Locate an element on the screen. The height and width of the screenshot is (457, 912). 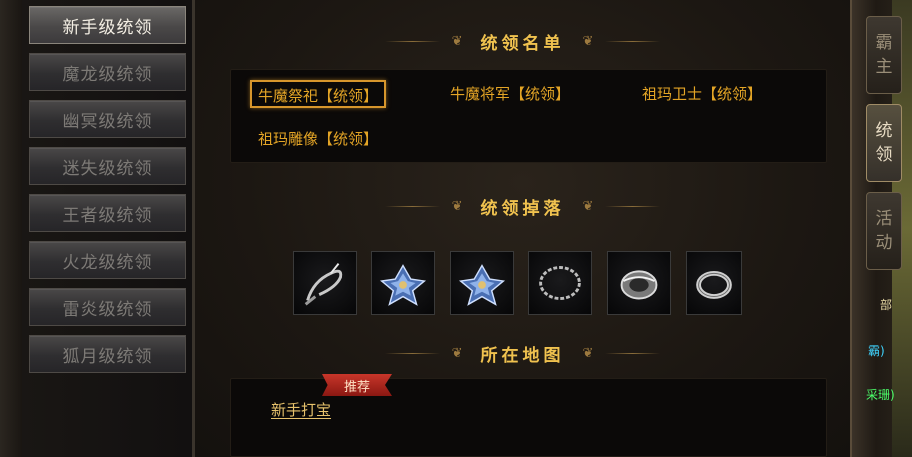
leader-item-niumo-jiangjun: 牛魔将军【统领】 is located at coordinates (510, 94).